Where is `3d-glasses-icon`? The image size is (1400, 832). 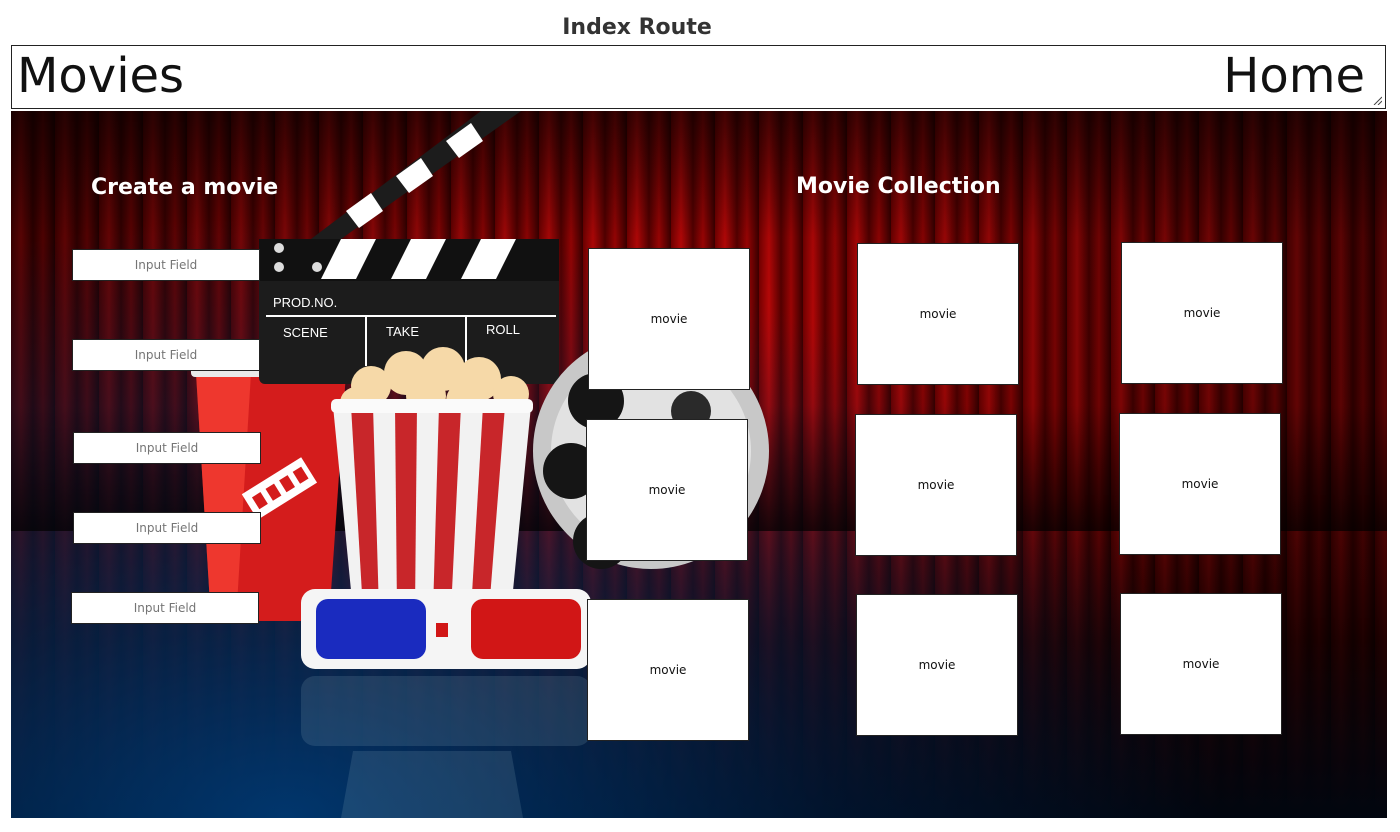
3d-glasses-icon is located at coordinates (446, 629).